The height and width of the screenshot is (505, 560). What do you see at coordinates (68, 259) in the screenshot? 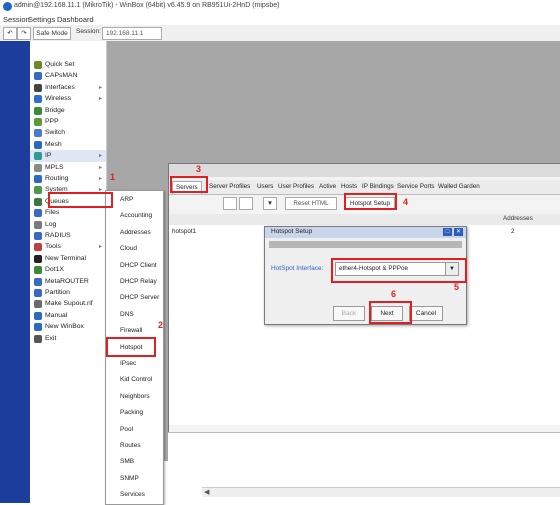
I see `sidebar-item-new-terminal: New Terminal` at bounding box center [68, 259].